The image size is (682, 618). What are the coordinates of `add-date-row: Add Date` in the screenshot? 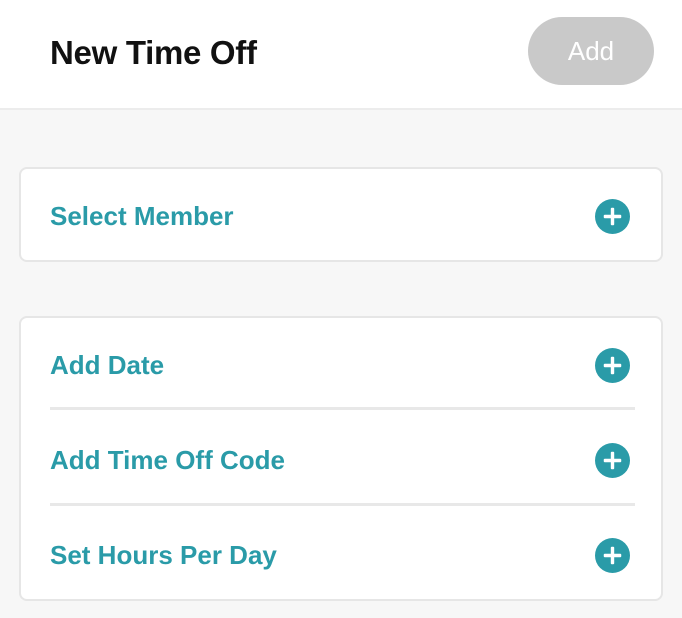 It's located at (341, 365).